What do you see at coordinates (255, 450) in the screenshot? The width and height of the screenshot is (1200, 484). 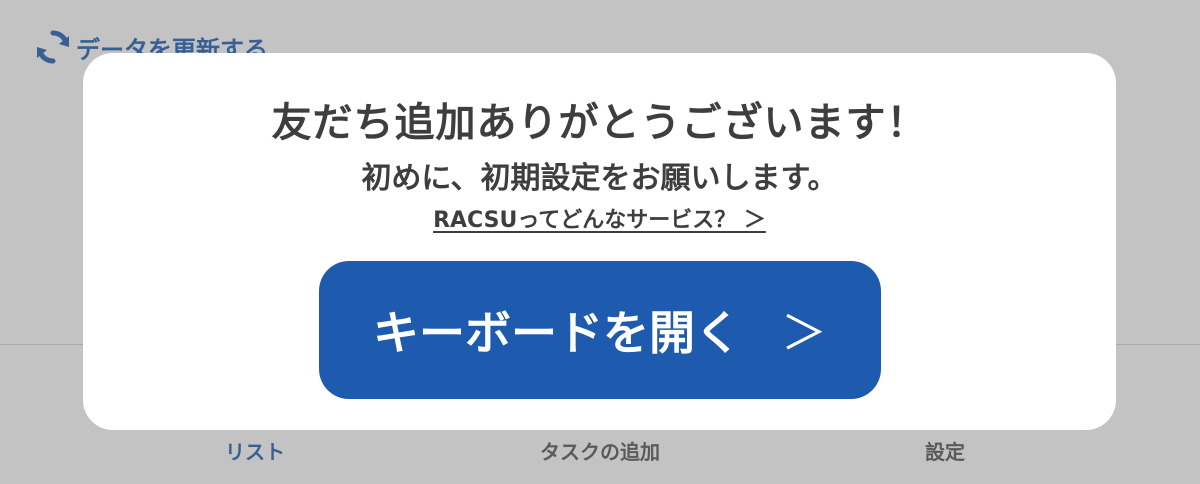 I see `tab-list: リスト` at bounding box center [255, 450].